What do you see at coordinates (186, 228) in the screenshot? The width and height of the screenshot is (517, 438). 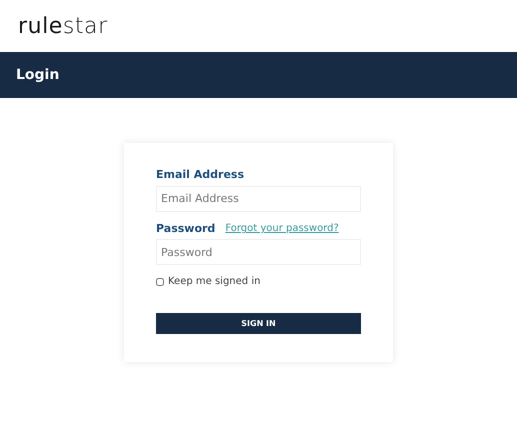 I see `password-label: Password` at bounding box center [186, 228].